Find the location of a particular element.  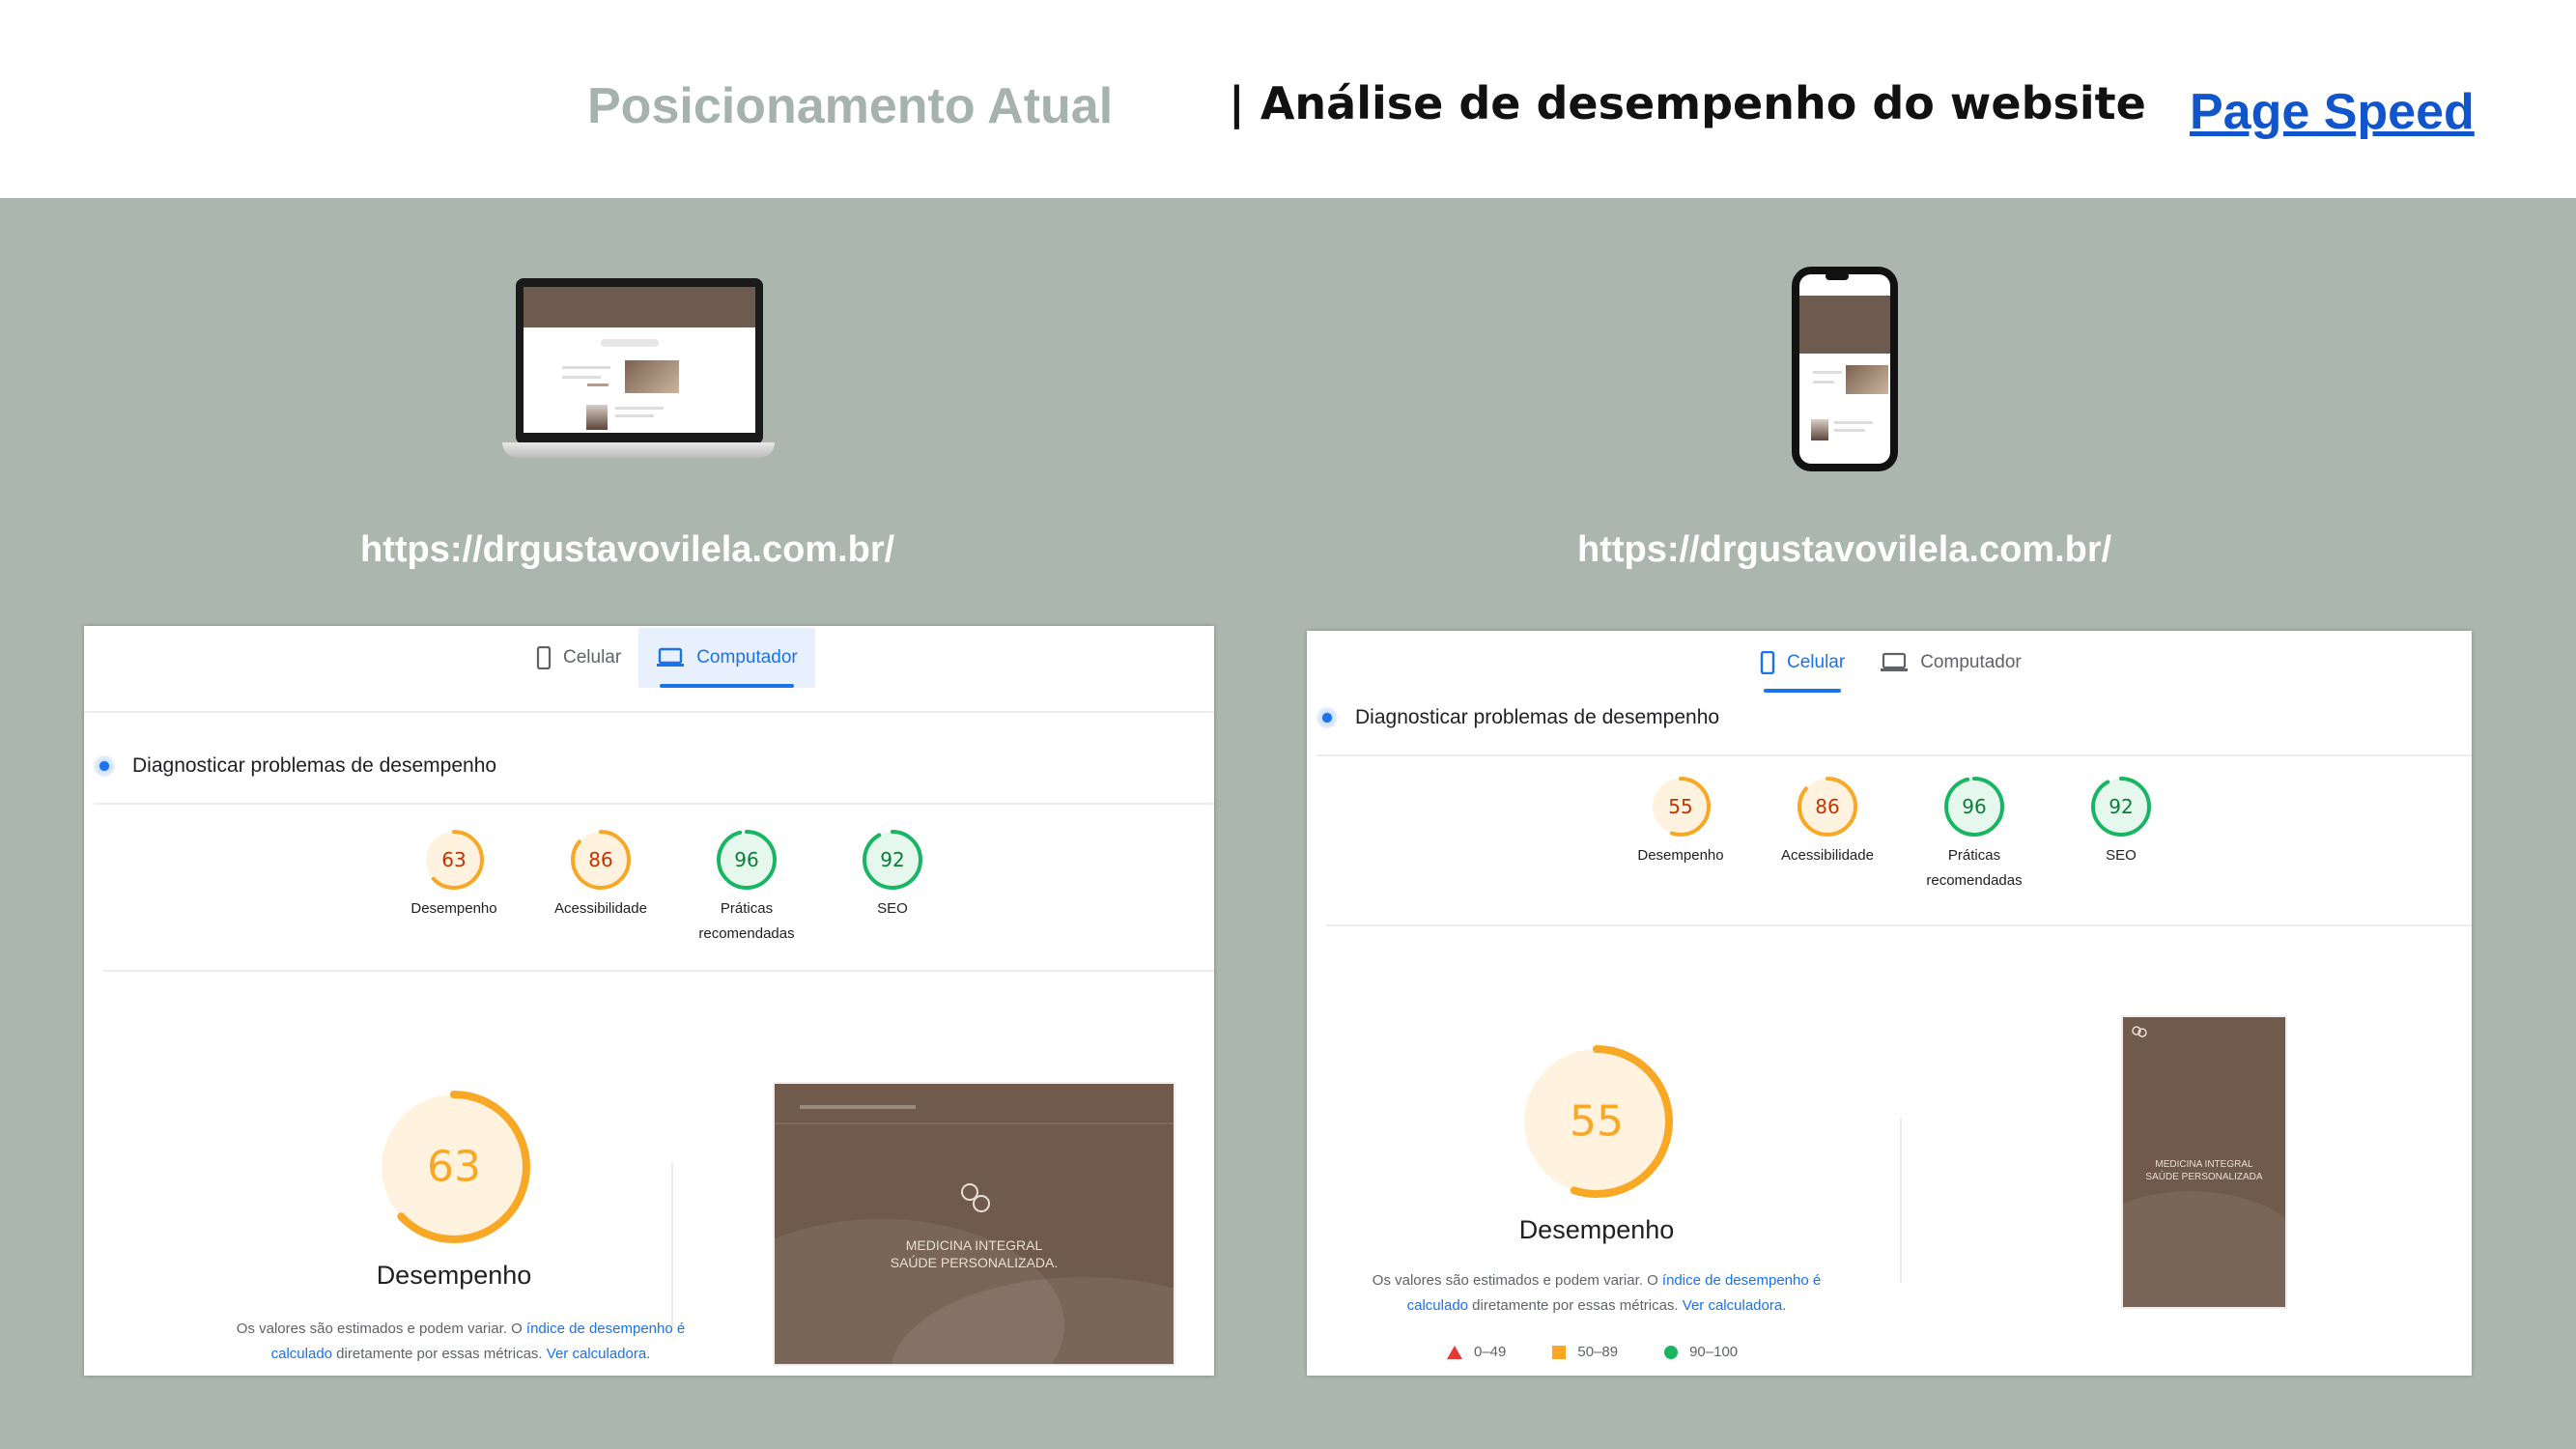

average-square-icon is located at coordinates (1559, 1352).